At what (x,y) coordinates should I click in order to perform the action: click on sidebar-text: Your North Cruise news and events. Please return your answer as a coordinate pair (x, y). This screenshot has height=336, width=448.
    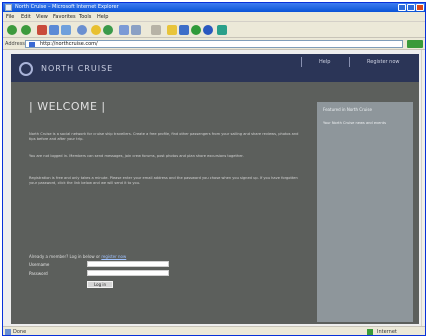
    Looking at the image, I should click on (354, 123).